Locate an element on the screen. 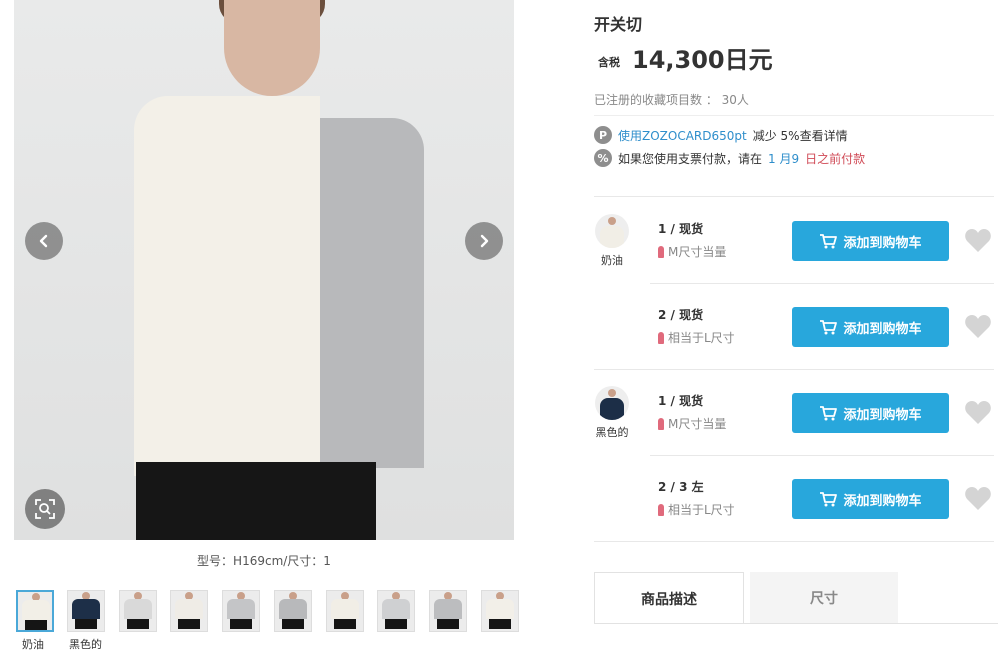 This screenshot has height=652, width=998. divider is located at coordinates (794, 196).